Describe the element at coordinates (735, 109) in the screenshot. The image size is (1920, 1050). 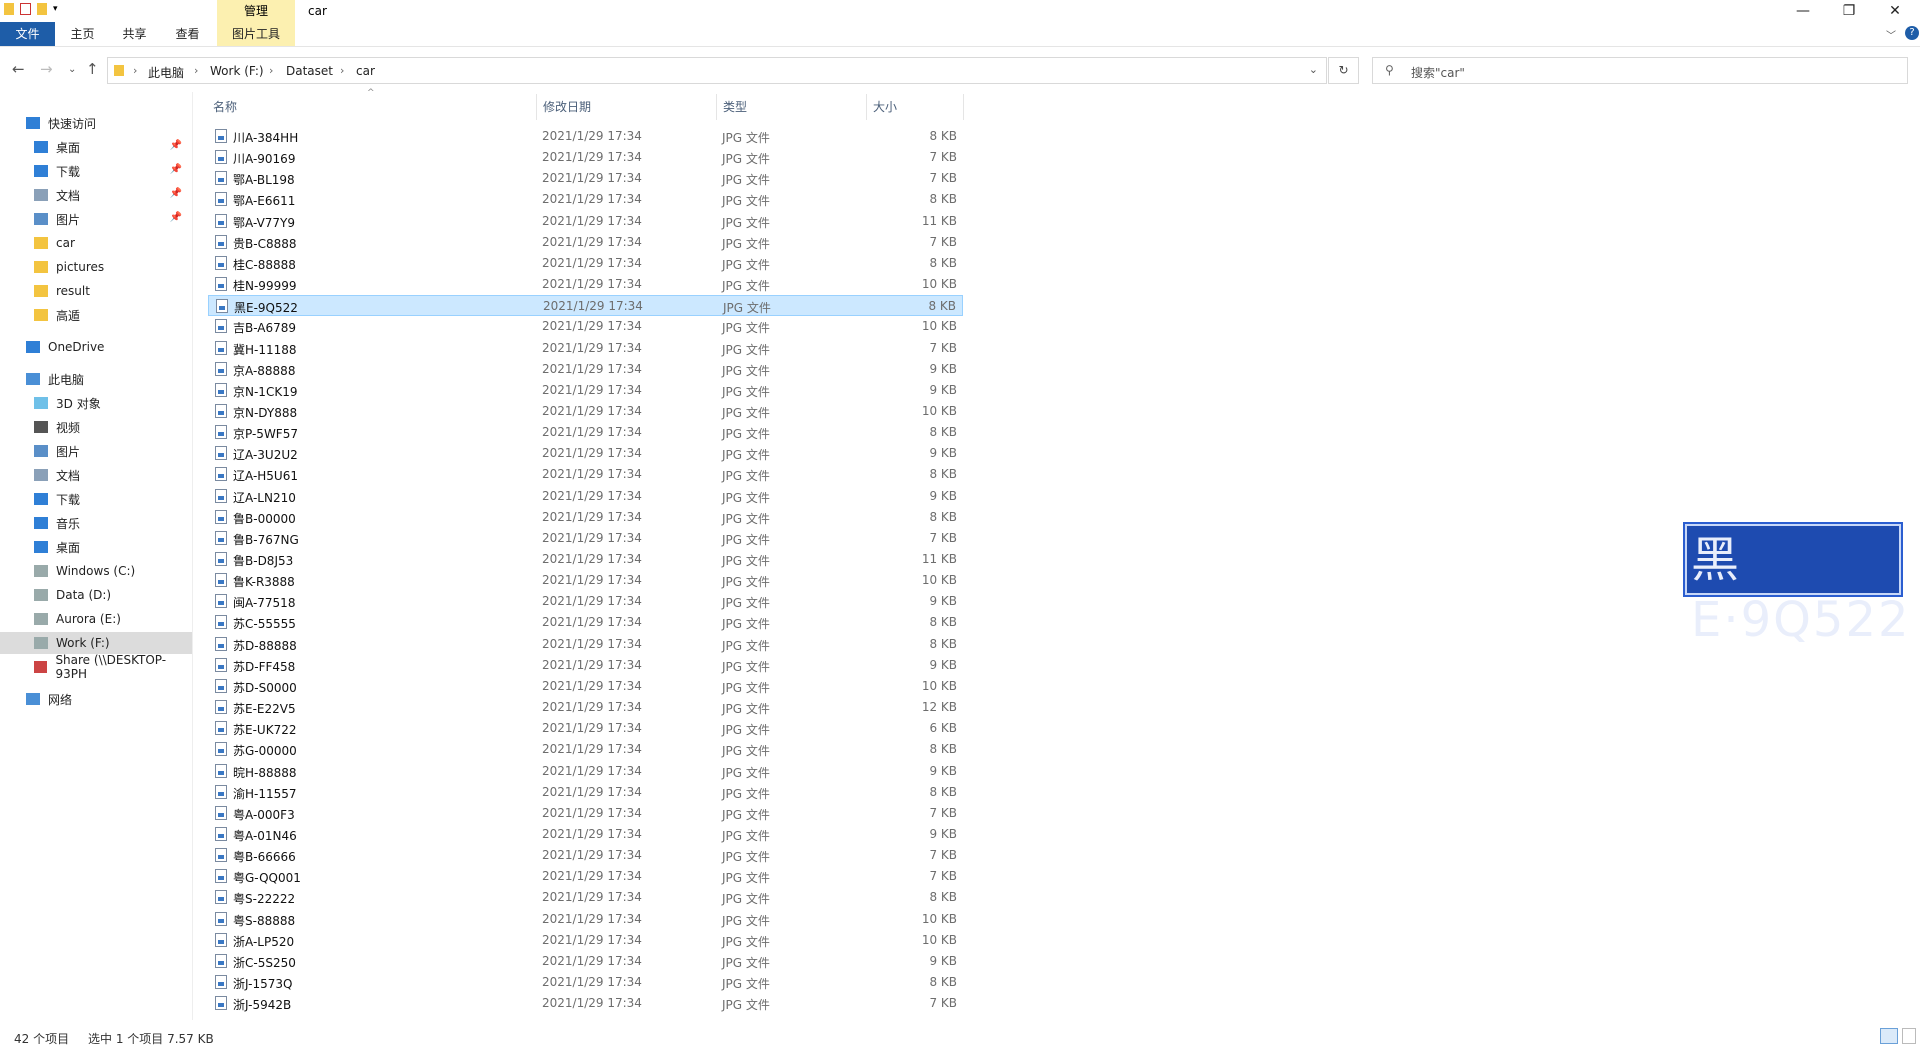
I see `column-header-type: 类型` at that location.